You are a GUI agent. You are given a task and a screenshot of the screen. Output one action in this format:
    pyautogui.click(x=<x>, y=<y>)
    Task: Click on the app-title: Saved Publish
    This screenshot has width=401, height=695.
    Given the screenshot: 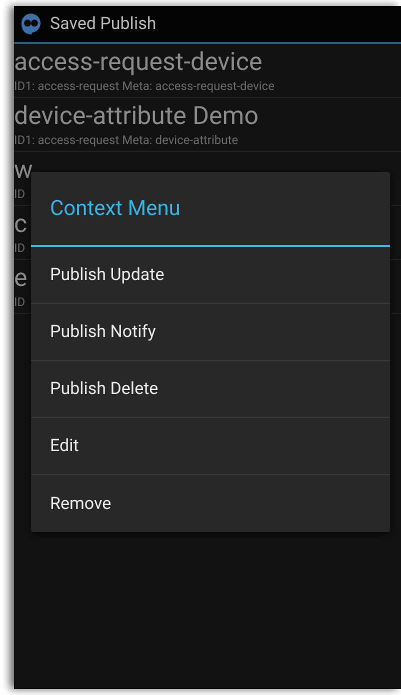 What is the action you would take?
    pyautogui.click(x=103, y=24)
    